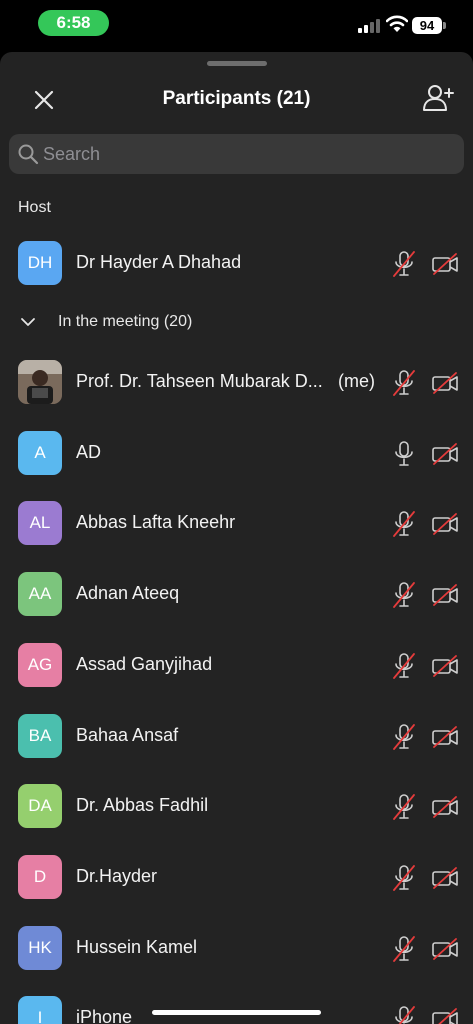 This screenshot has width=473, height=1024. I want to click on participant-row: Prof. Dr. Tahseen Mubarak D... (me), so click(236, 383).